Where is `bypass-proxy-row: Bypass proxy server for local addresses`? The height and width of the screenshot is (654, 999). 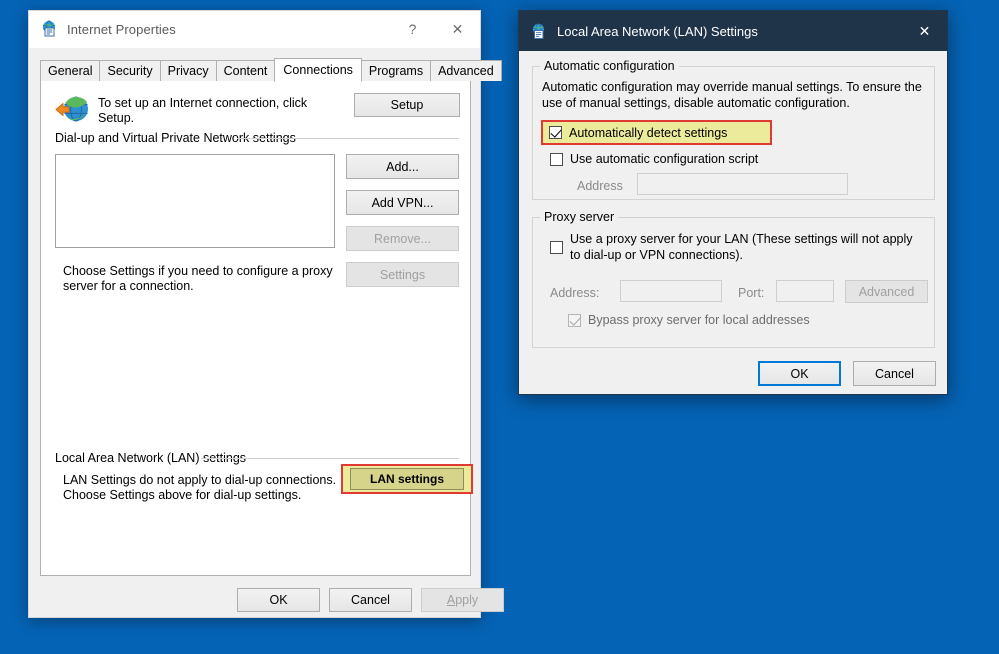
bypass-proxy-row: Bypass proxy server for local addresses is located at coordinates (689, 320).